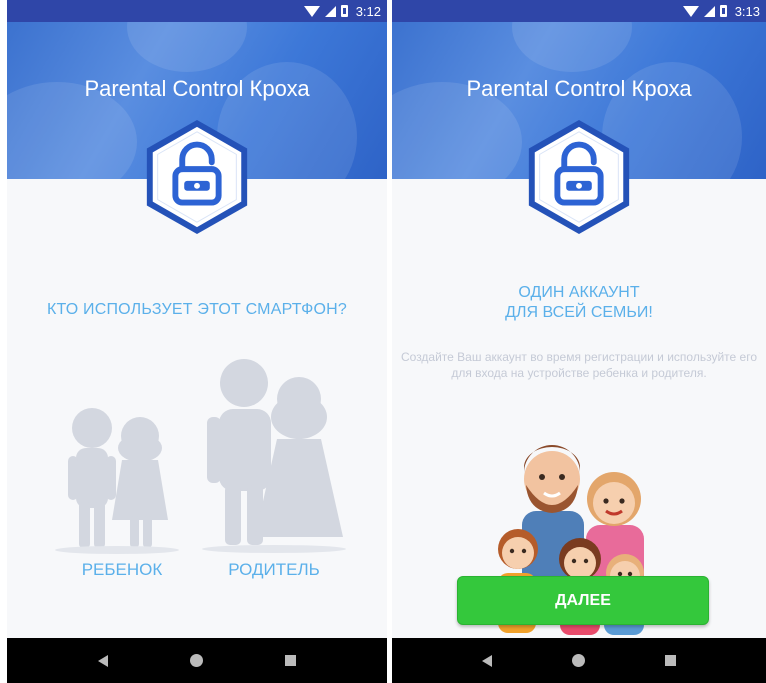 The width and height of the screenshot is (766, 683). I want to click on status-time: 3:12, so click(368, 11).